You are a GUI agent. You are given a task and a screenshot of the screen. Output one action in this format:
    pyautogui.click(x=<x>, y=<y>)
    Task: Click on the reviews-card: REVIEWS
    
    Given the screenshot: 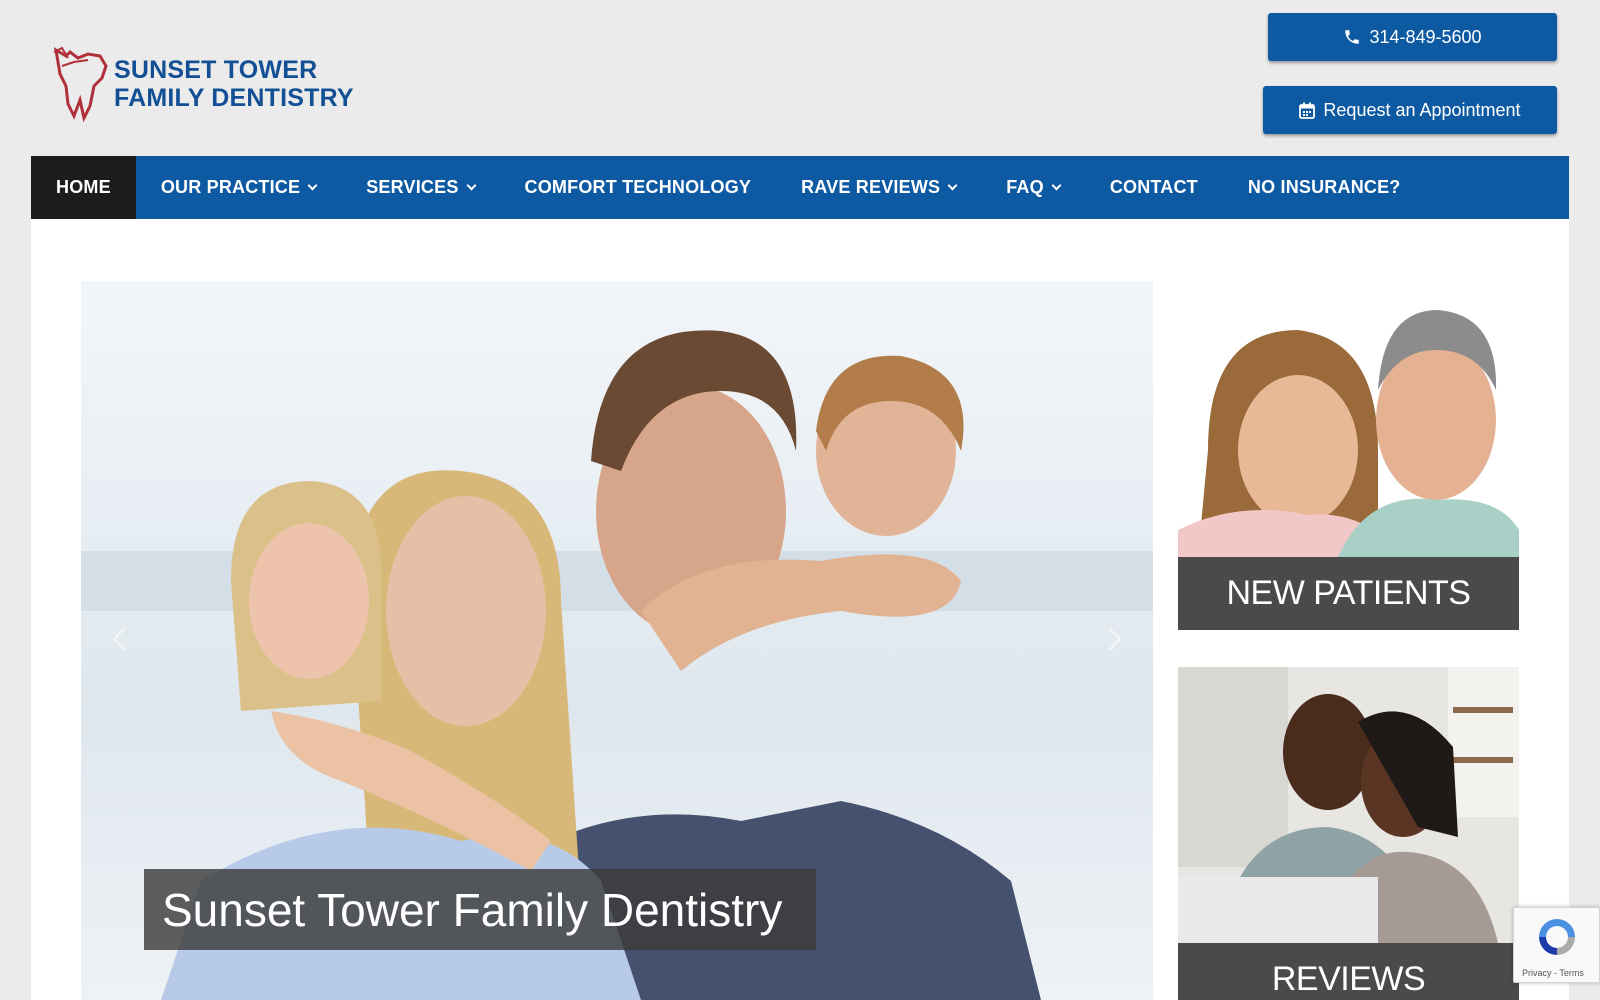 What is the action you would take?
    pyautogui.click(x=1348, y=833)
    